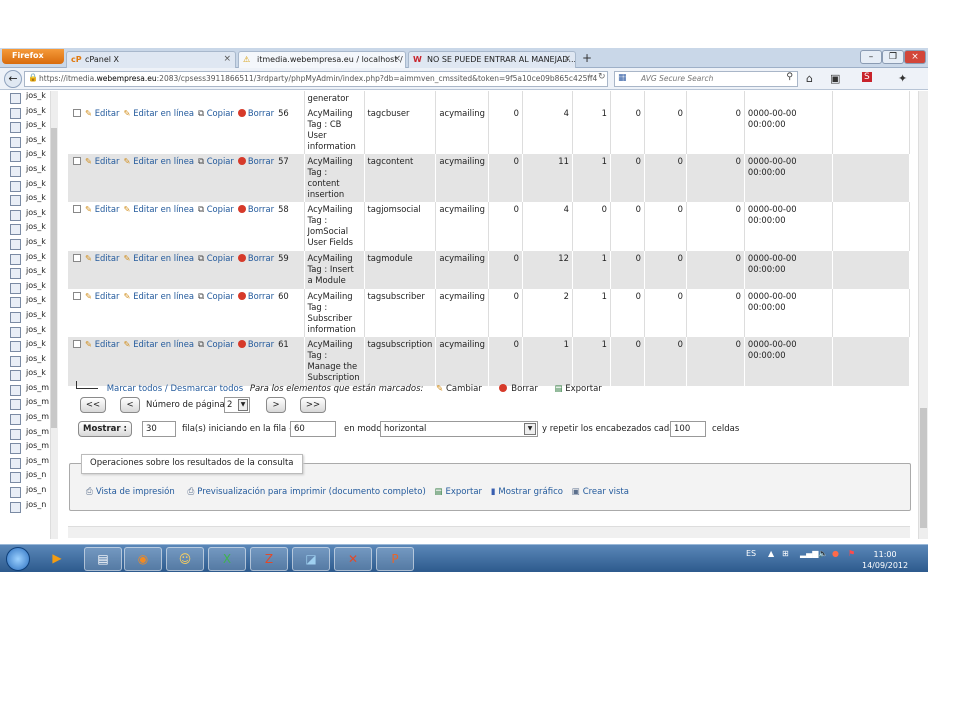  I want to click on export-link: Exportar, so click(464, 492).